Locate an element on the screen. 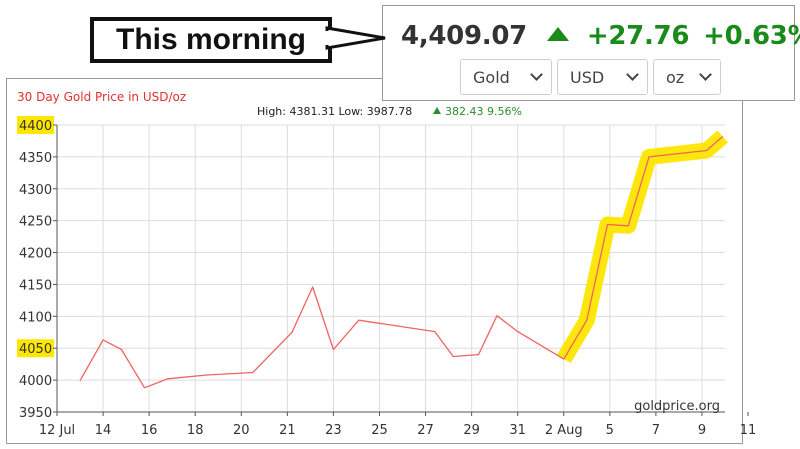 Image resolution: width=800 pixels, height=449 pixels. callout-pointer is located at coordinates (355, 38).